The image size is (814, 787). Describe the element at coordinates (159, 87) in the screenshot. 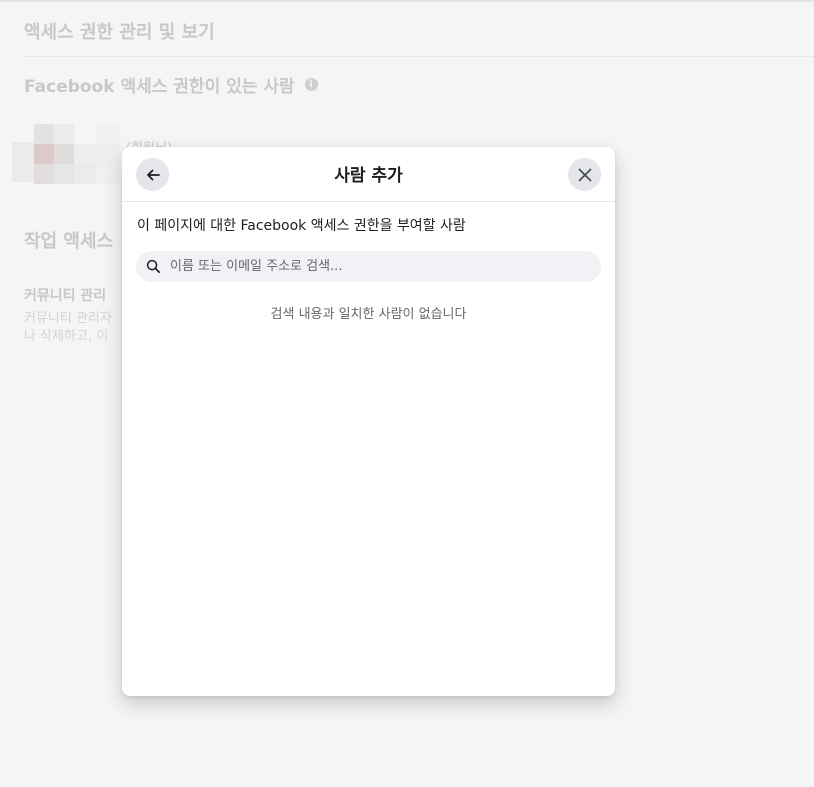

I see `section-title-text: Facebook 액세스 권한이 있는 사람` at that location.